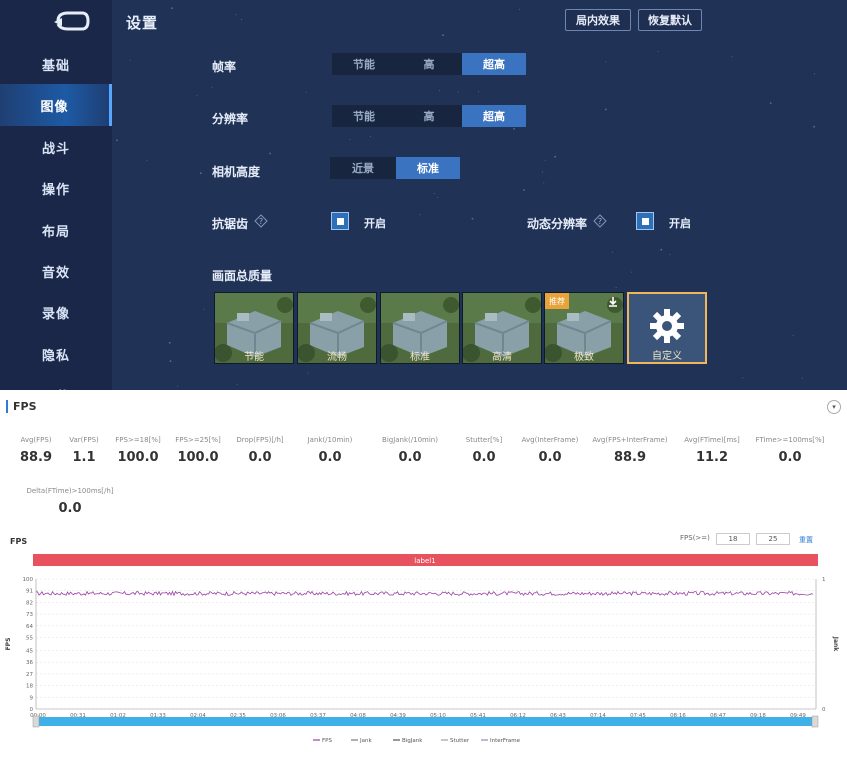  Describe the element at coordinates (236, 172) in the screenshot. I see `camera-height-label: 相机高度` at that location.